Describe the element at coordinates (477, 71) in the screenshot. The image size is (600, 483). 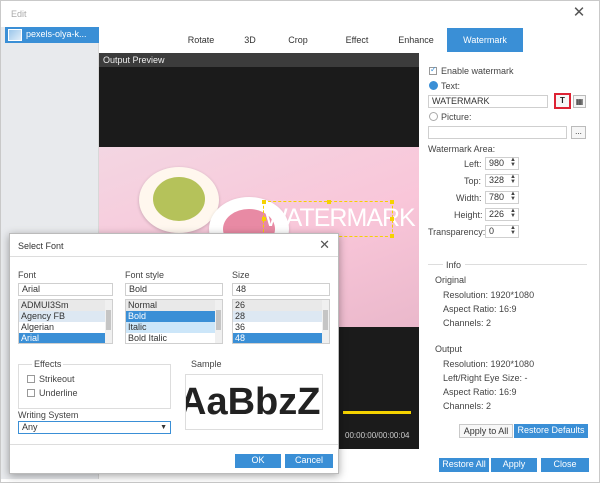
I see `enable-watermark-label: Enable watermark` at that location.